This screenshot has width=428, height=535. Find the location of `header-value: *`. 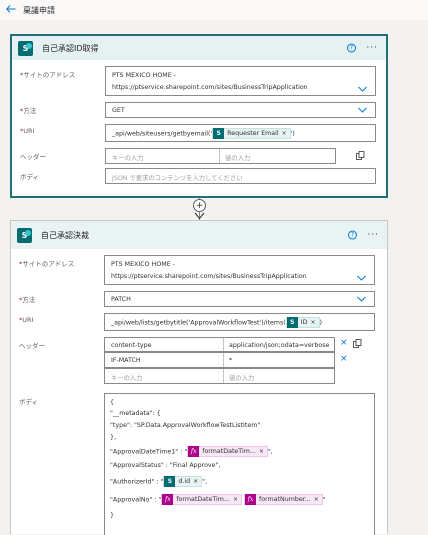

header-value: * is located at coordinates (230, 360).